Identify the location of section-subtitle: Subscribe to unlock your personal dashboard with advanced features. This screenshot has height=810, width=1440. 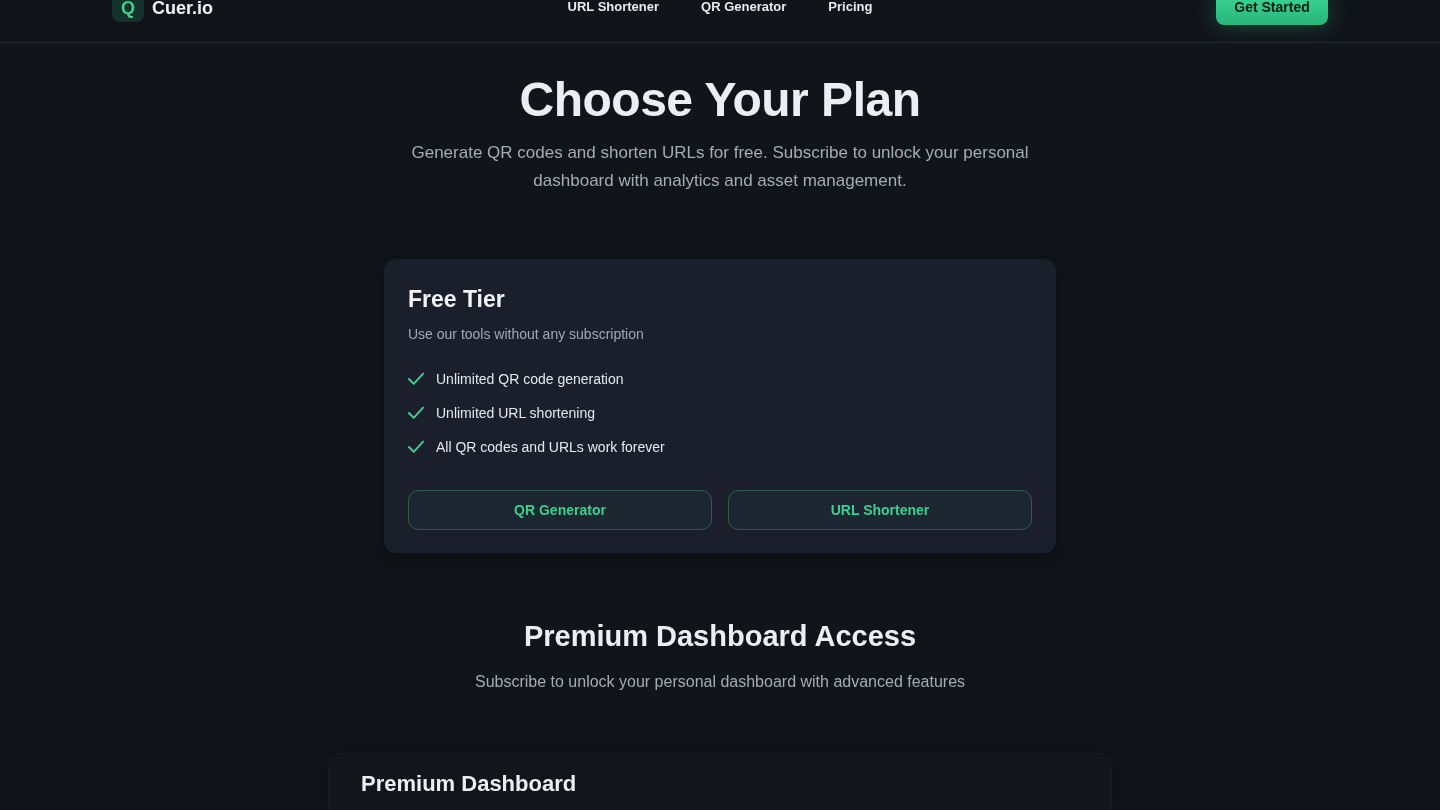
(720, 682).